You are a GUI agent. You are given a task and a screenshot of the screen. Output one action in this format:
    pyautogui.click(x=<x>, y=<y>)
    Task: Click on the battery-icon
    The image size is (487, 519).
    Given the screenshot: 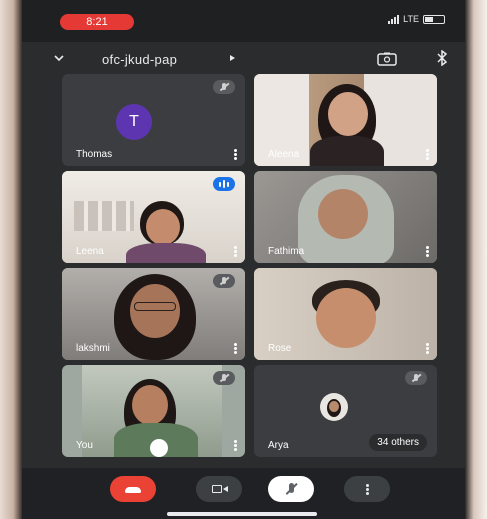 What is the action you would take?
    pyautogui.click(x=434, y=19)
    